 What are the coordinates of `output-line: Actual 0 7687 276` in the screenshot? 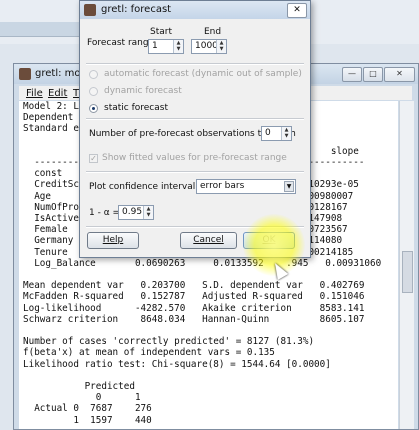 It's located at (87, 409).